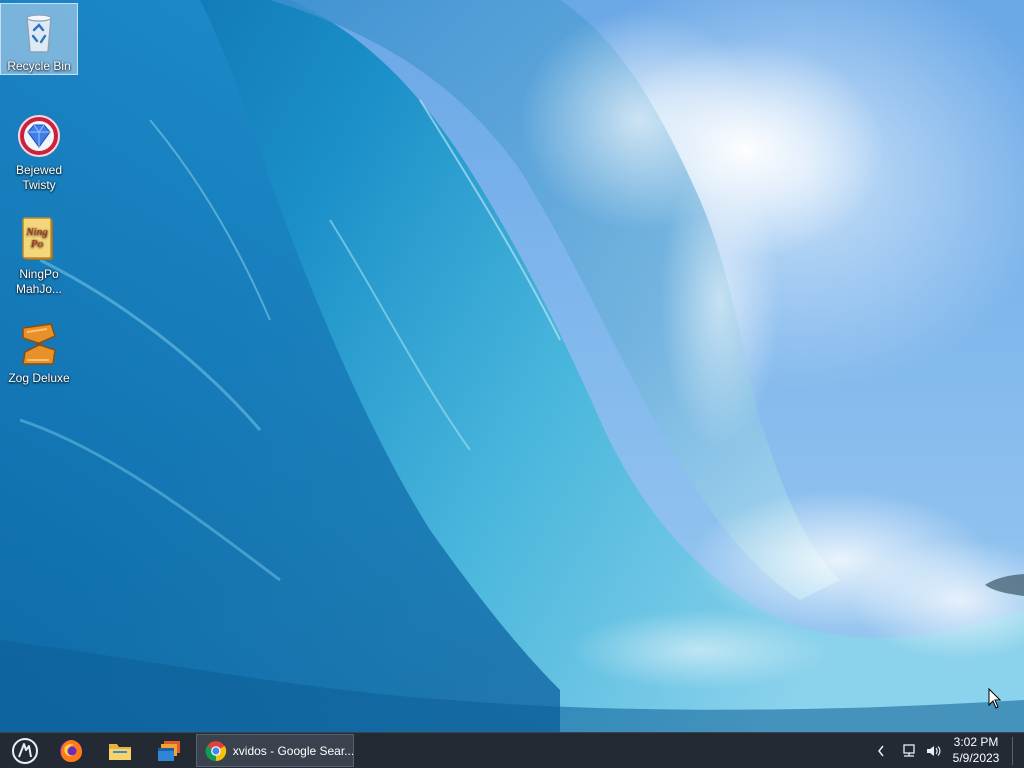 The image size is (1024, 768). Describe the element at coordinates (39, 344) in the screenshot. I see `zog-game-icon` at that location.